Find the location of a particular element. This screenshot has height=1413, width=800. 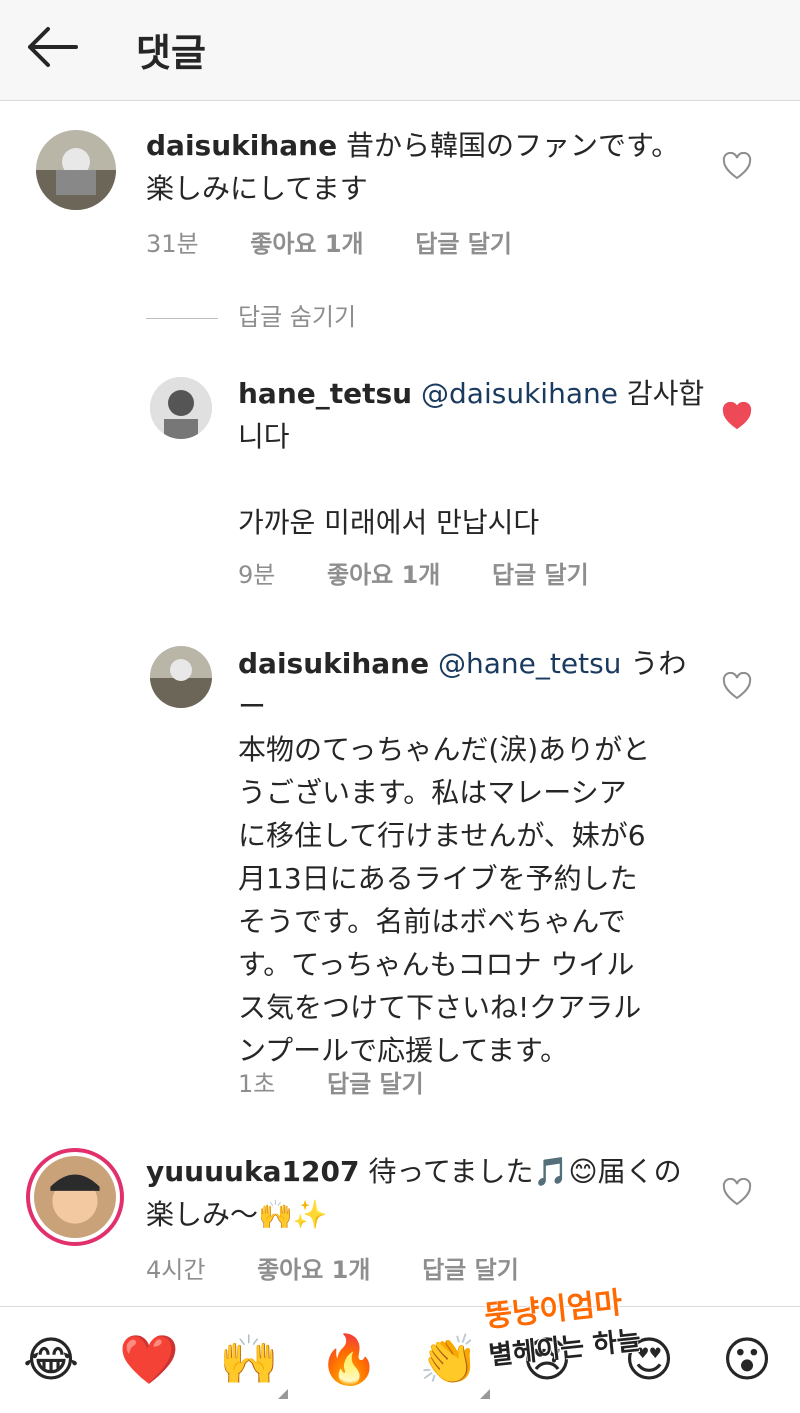

comment-text: 月13日にあるライブを予約した is located at coordinates (438, 878).